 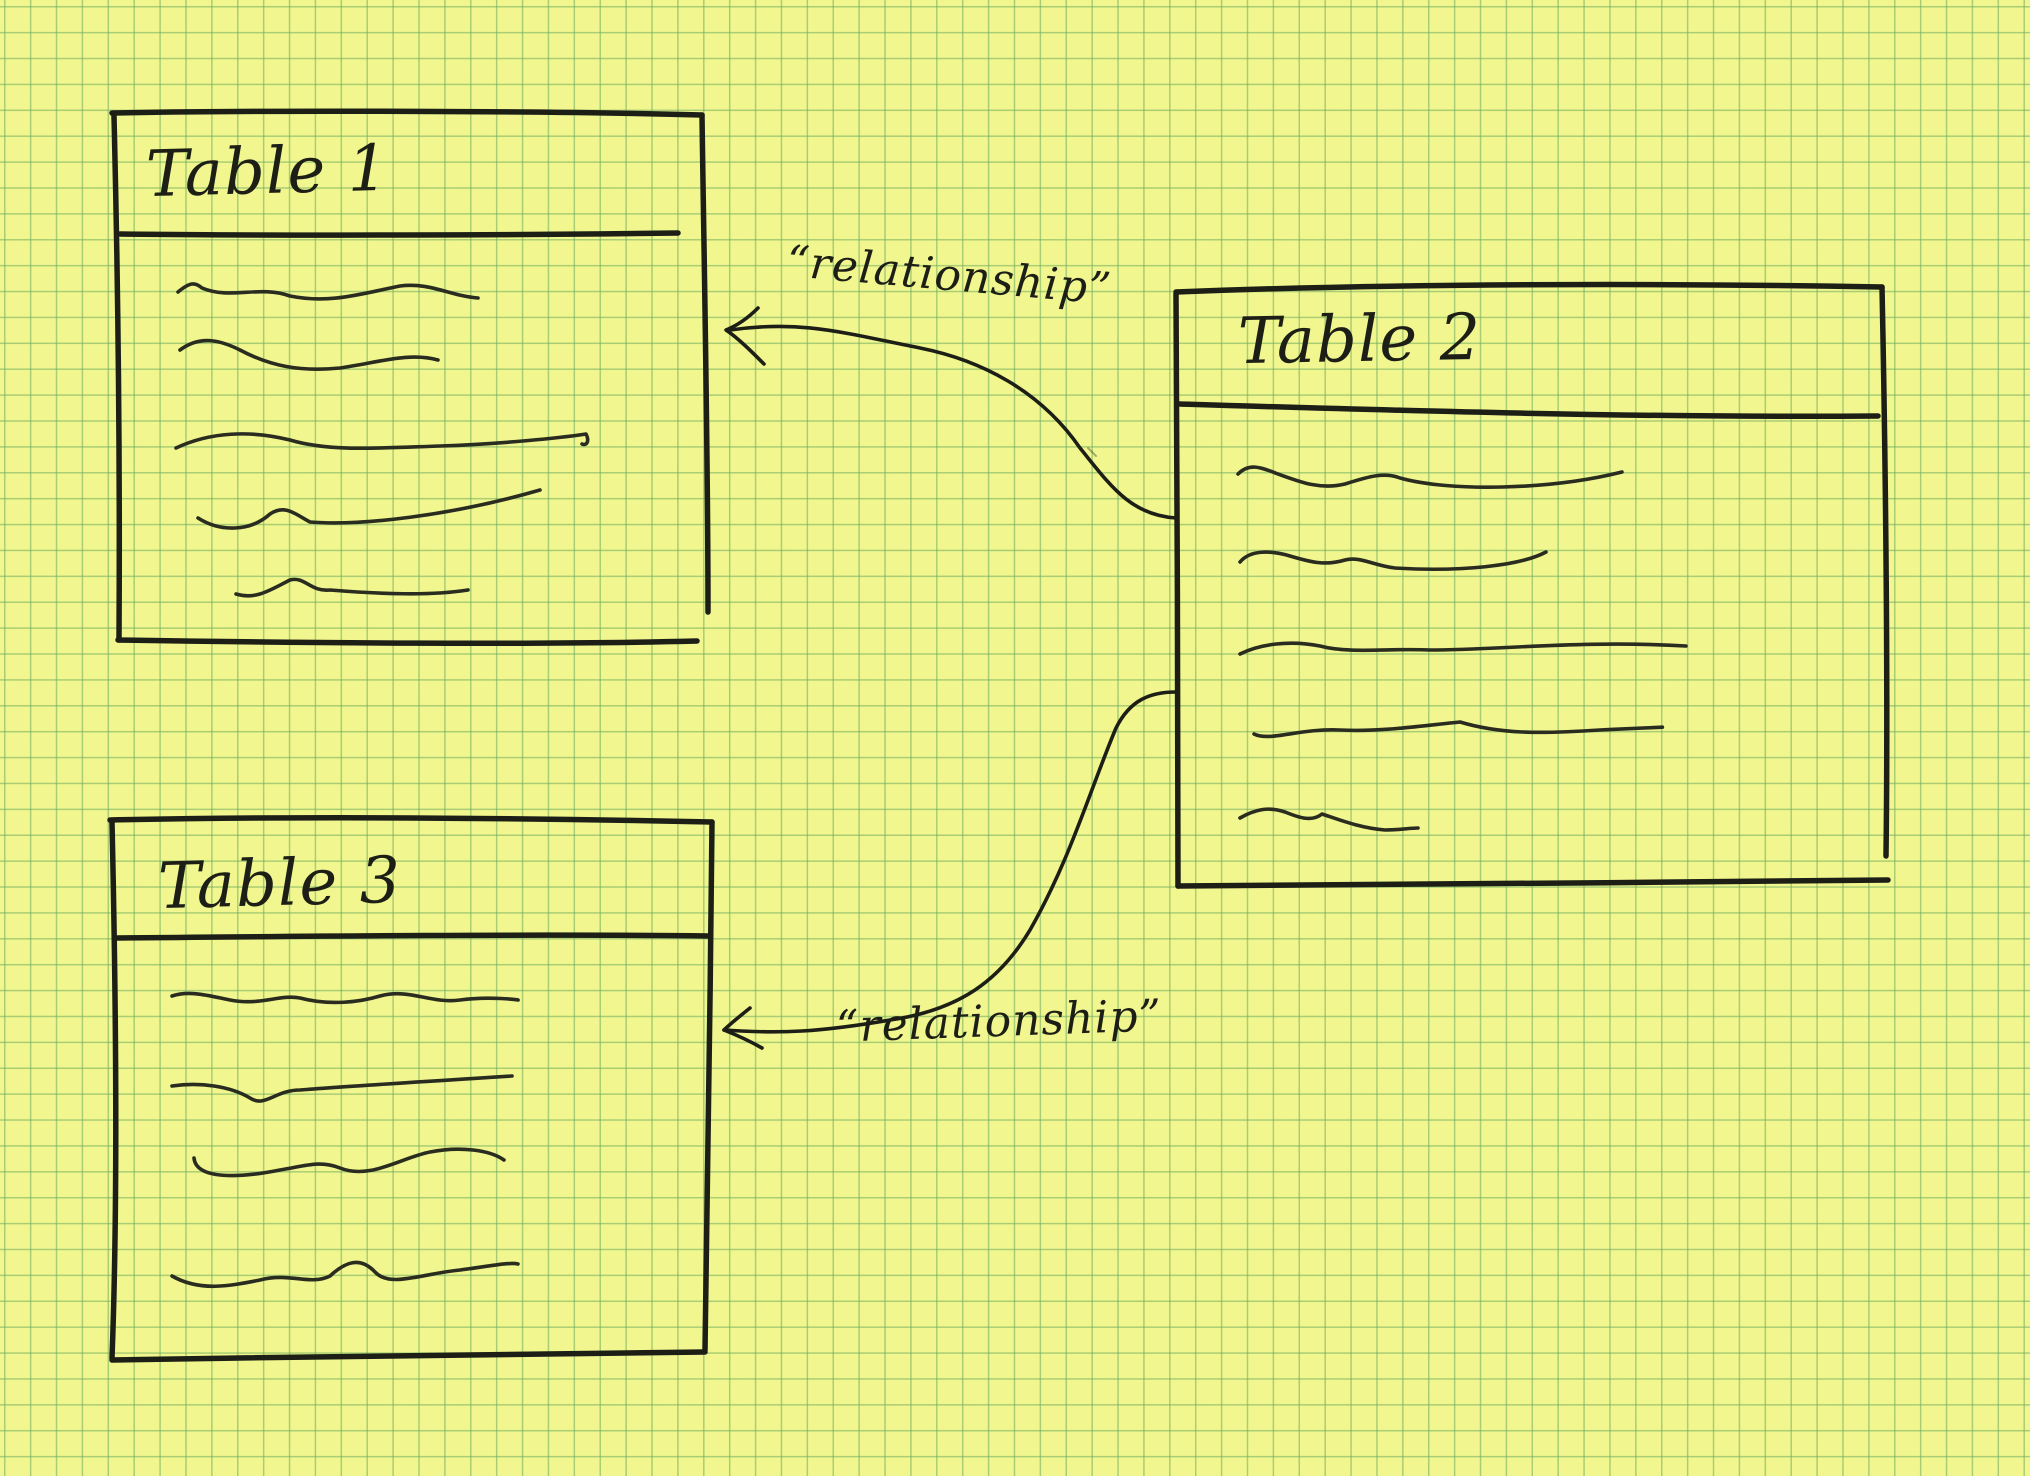 What do you see at coordinates (999, 1021) in the screenshot?
I see `relationship-label-2: “relationship”` at bounding box center [999, 1021].